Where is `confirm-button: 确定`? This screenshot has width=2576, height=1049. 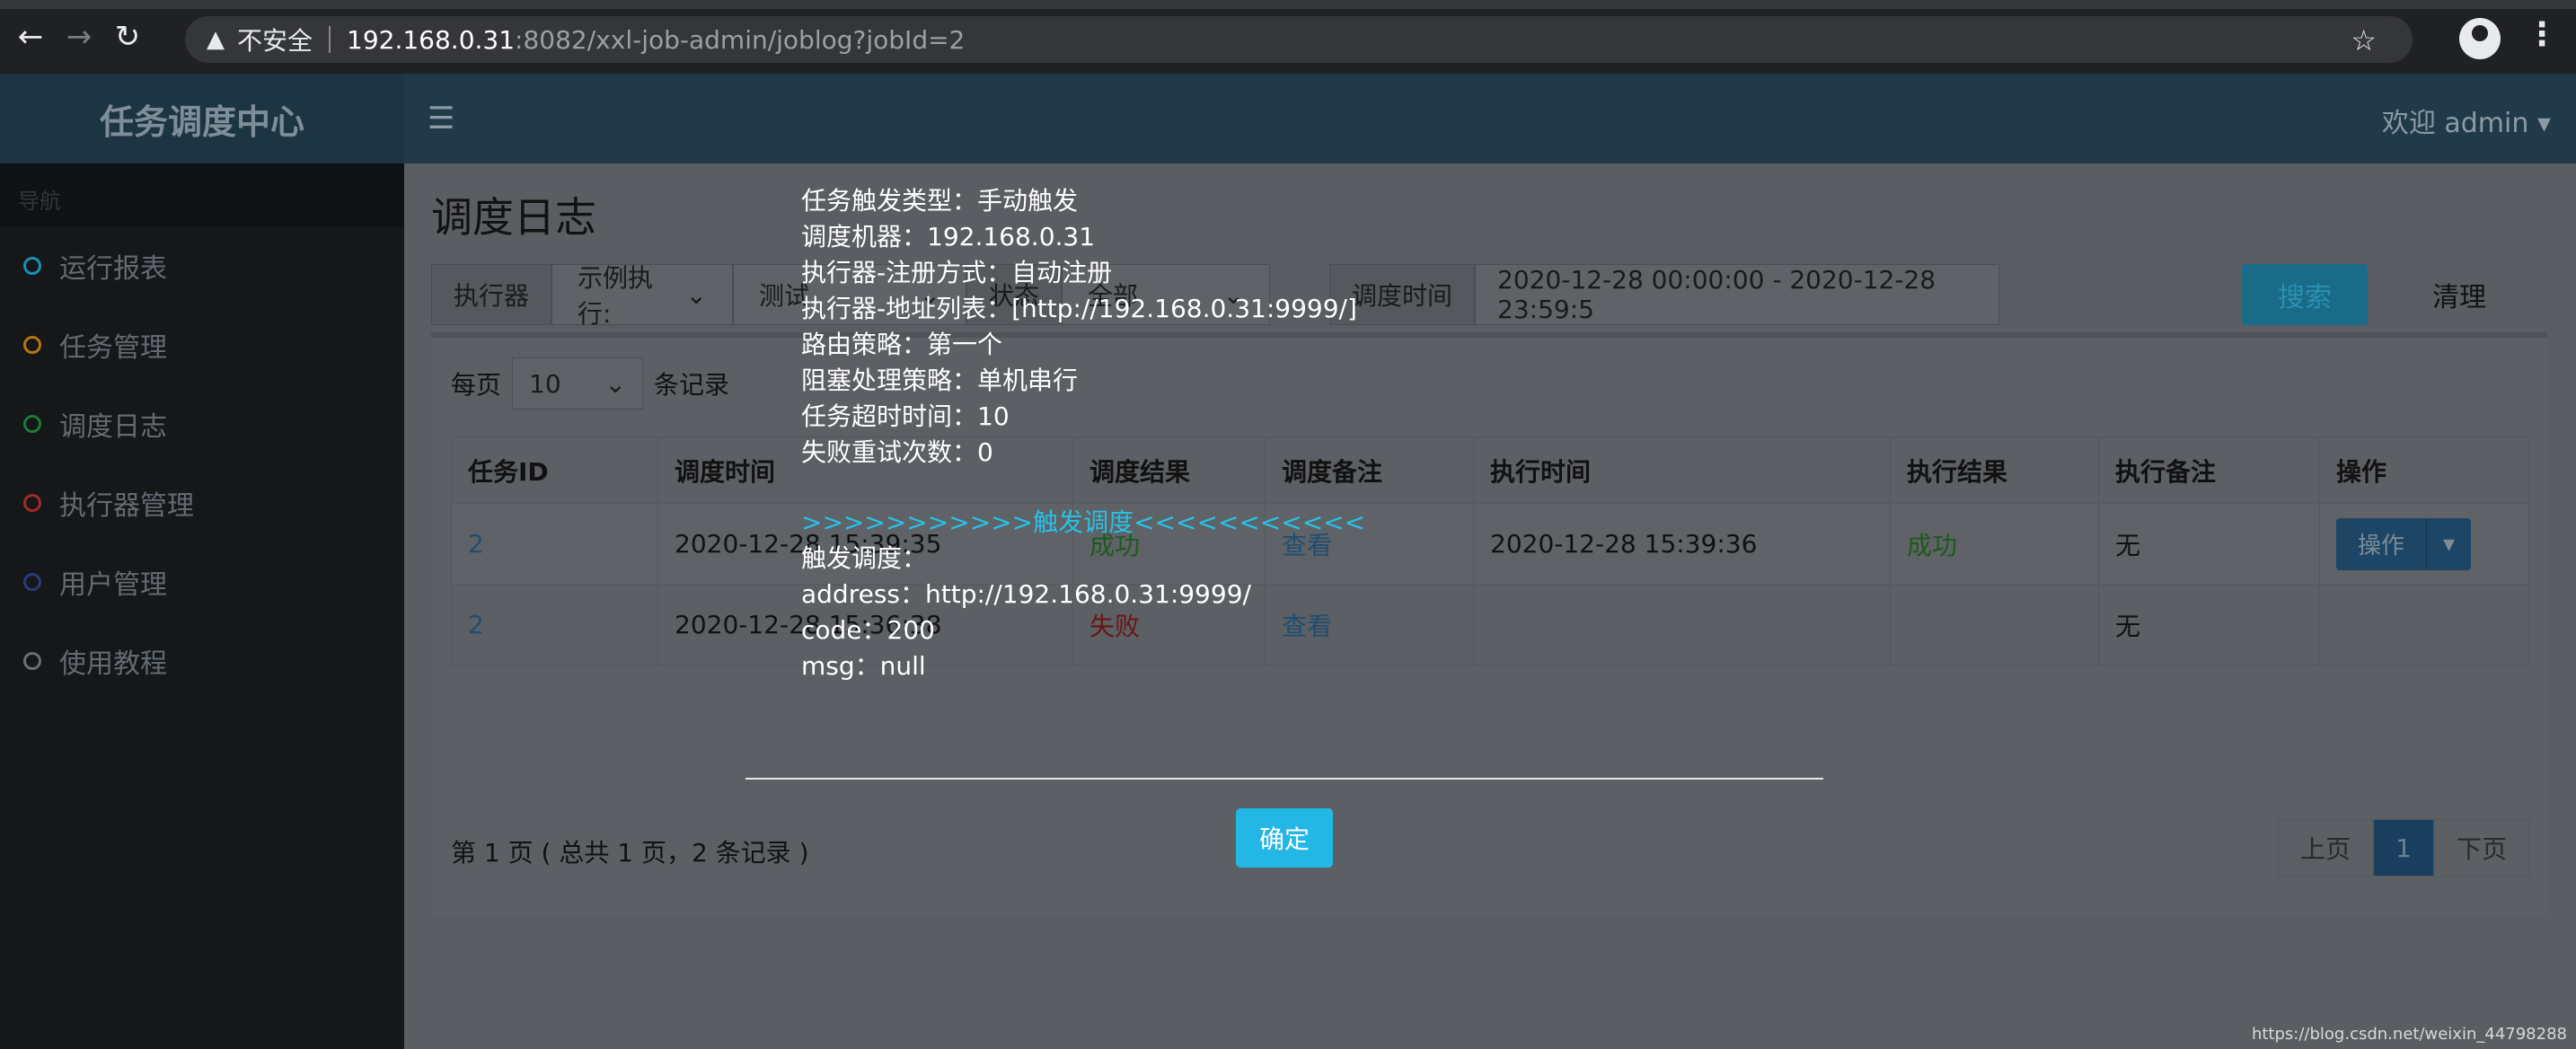 confirm-button: 确定 is located at coordinates (1284, 838).